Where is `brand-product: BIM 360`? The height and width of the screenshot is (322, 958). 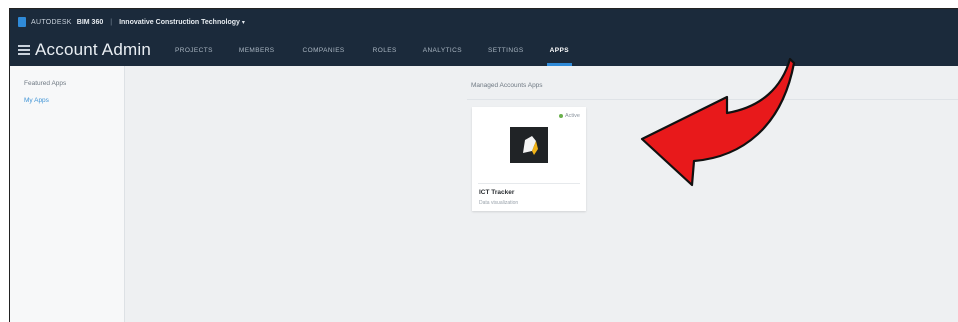
brand-product: BIM 360 is located at coordinates (90, 22).